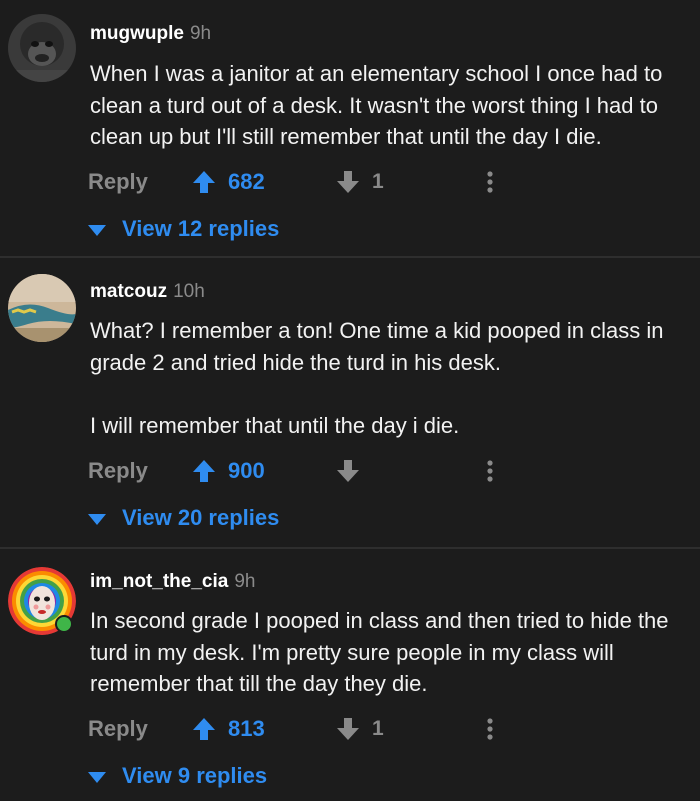  I want to click on photo-avatar-icon, so click(42, 308).